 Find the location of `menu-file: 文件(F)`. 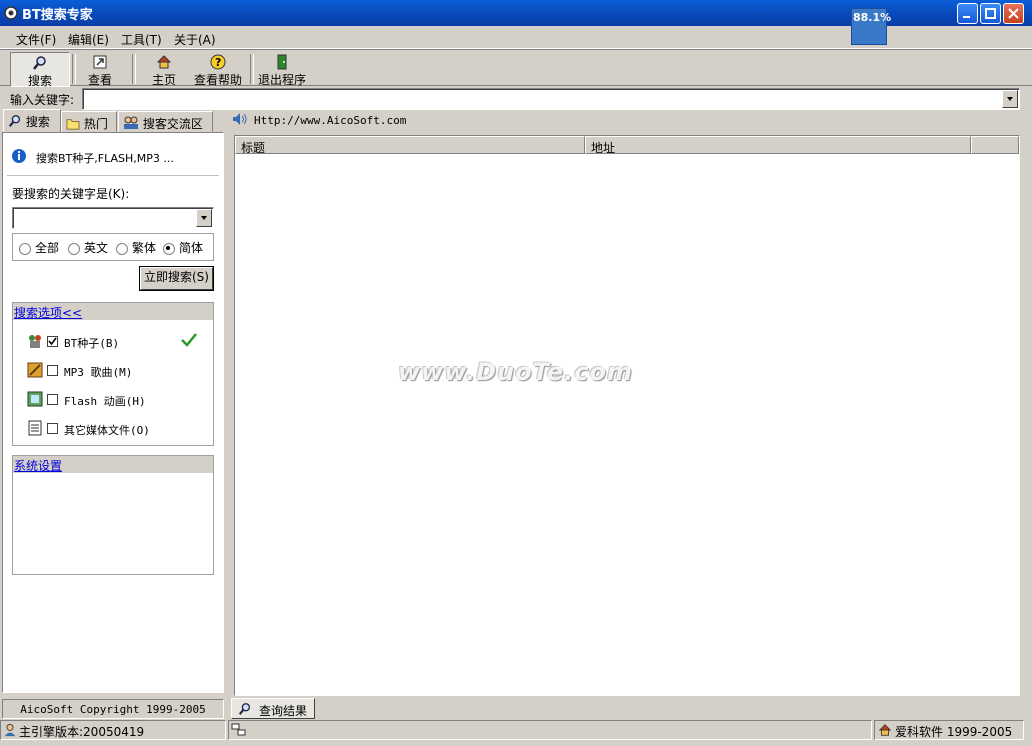

menu-file: 文件(F) is located at coordinates (36, 39).